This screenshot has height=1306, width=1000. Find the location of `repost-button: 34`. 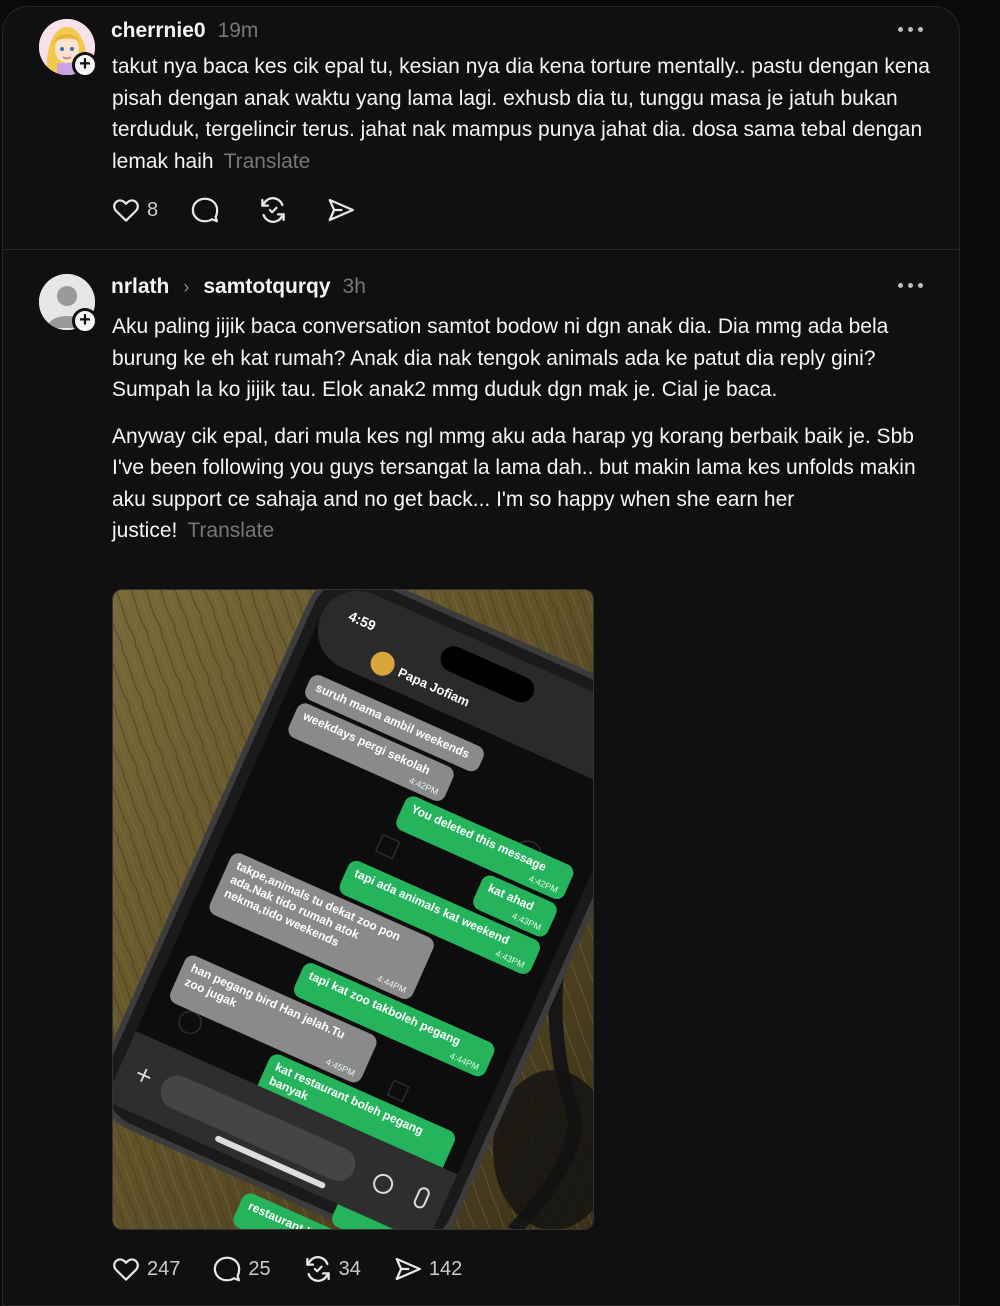

repost-button: 34 is located at coordinates (332, 1269).